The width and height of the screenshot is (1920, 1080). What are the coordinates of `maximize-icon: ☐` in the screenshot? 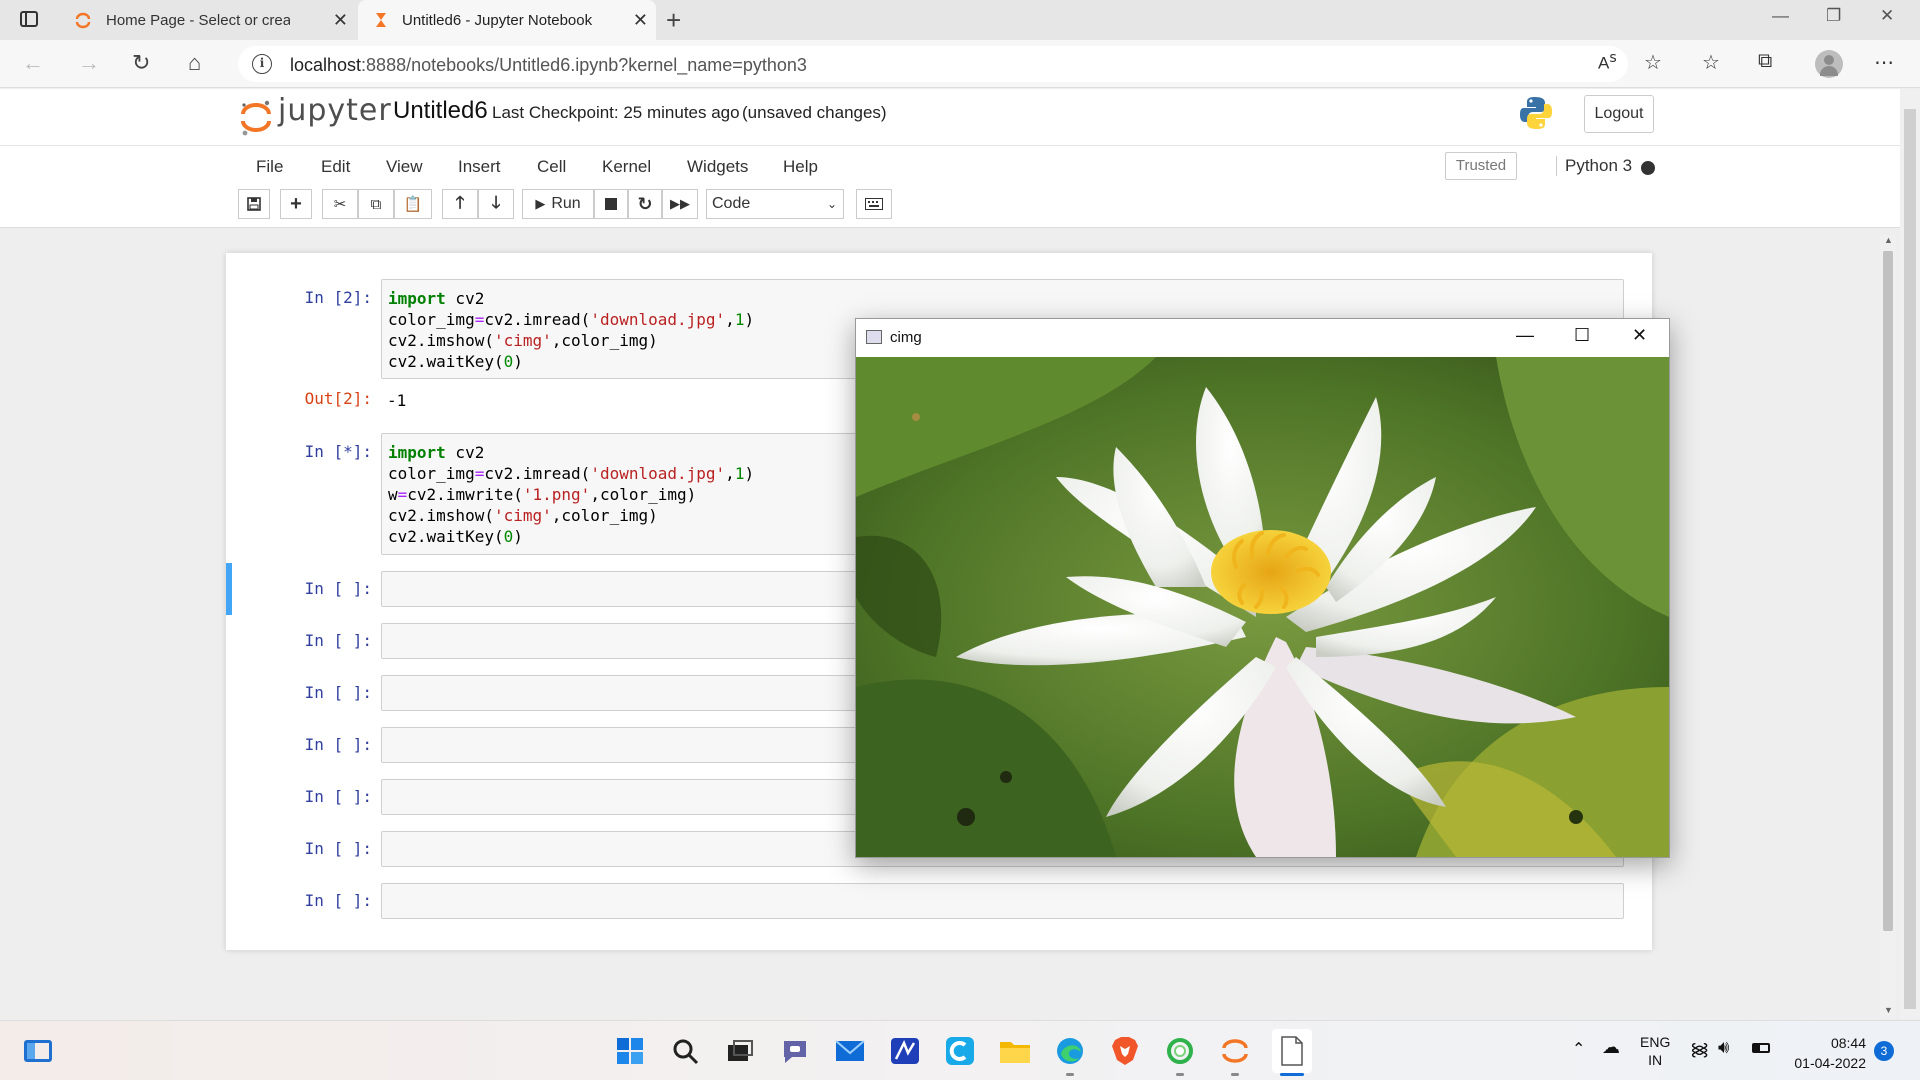 It's located at (1582, 335).